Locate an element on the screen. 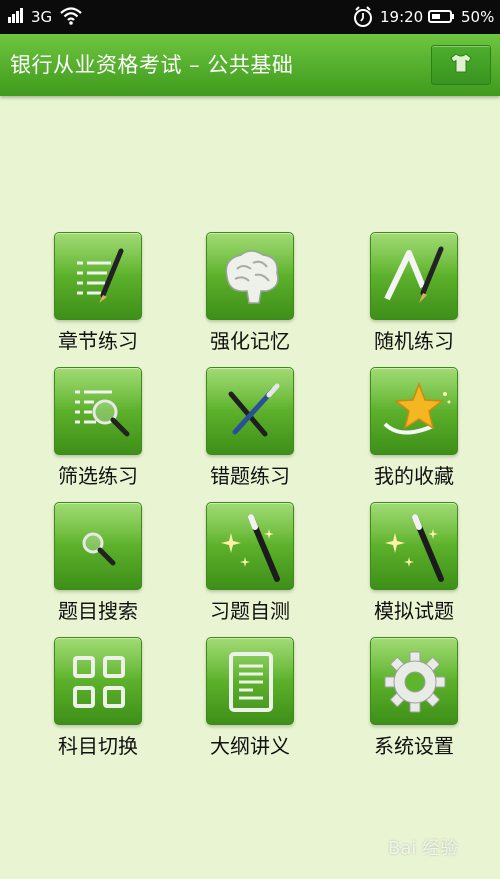 This screenshot has height=879, width=500. document-icon is located at coordinates (250, 681).